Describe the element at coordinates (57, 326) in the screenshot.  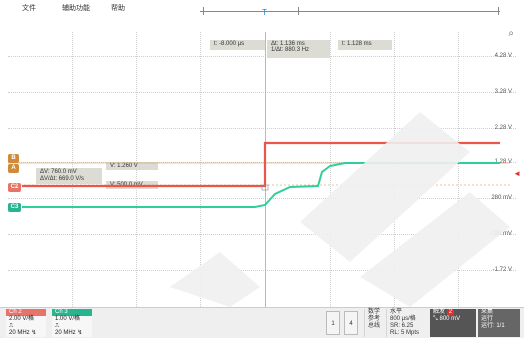
I see `ch3-coupling-icon: ⎍` at that location.